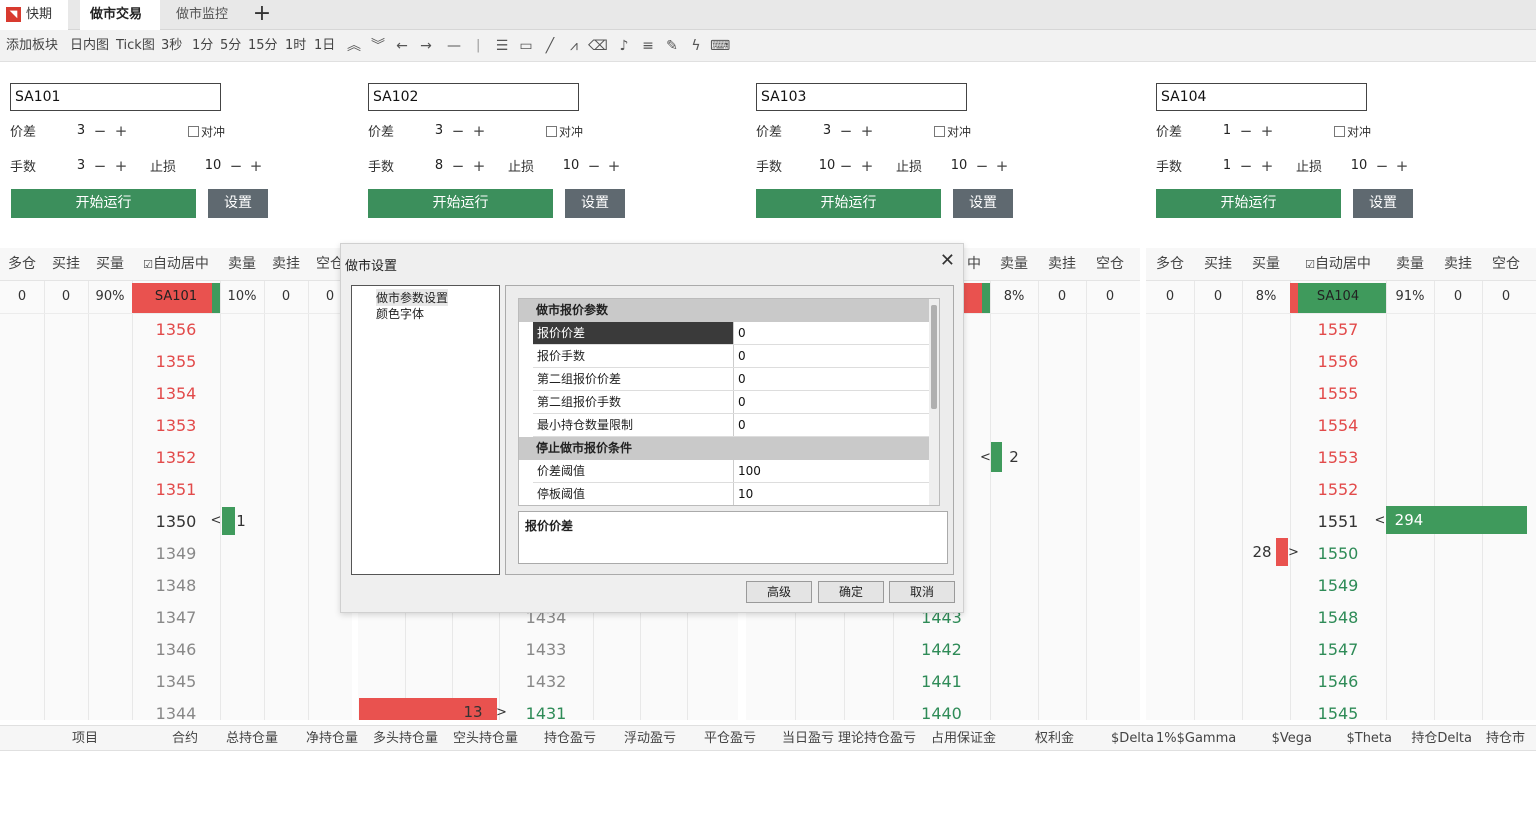 The image size is (1536, 814). I want to click on tab-market-making-monitor: 做市监控, so click(206, 15).